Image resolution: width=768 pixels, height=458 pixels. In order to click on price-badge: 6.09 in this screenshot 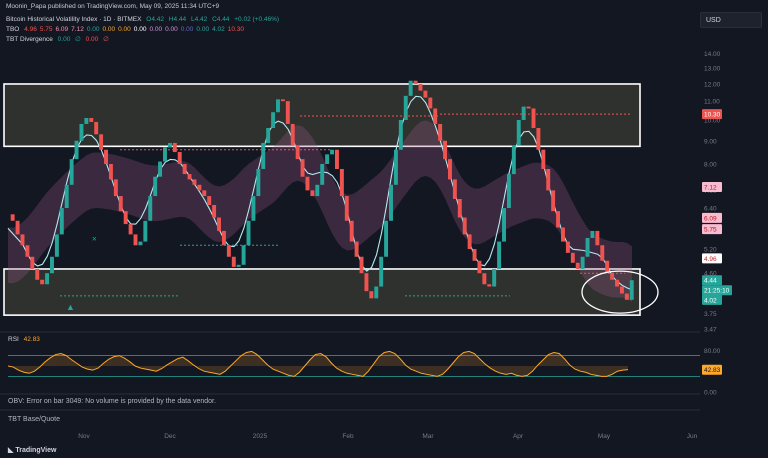, I will do `click(712, 217)`.